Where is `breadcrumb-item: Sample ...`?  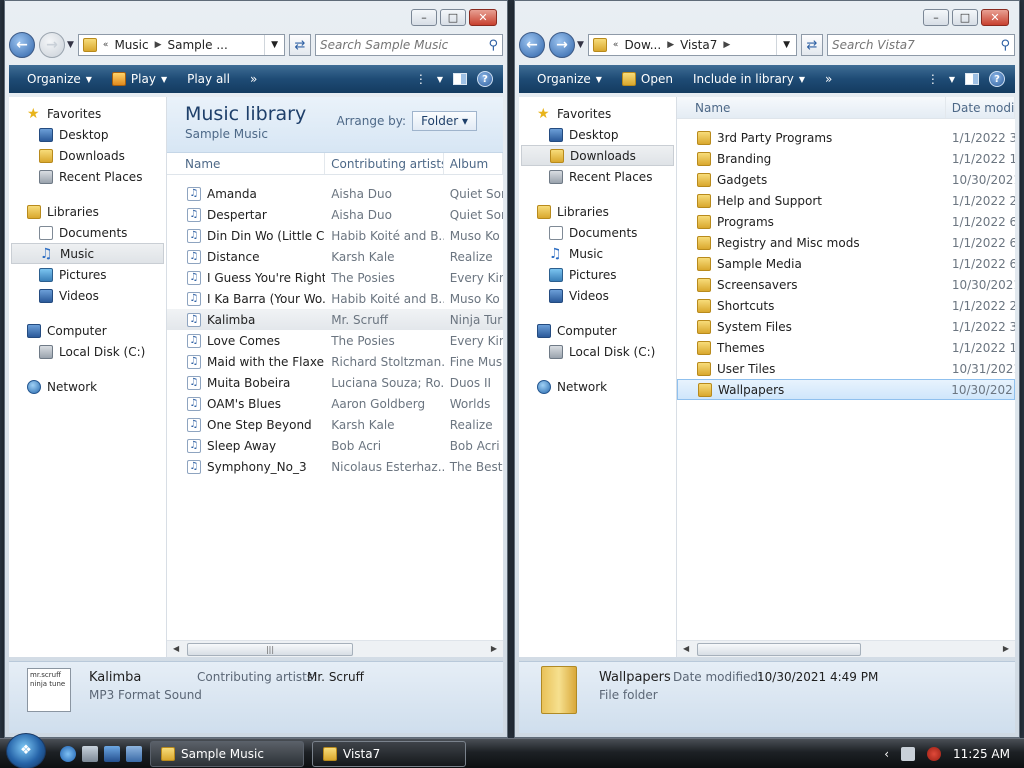 breadcrumb-item: Sample ... is located at coordinates (198, 45).